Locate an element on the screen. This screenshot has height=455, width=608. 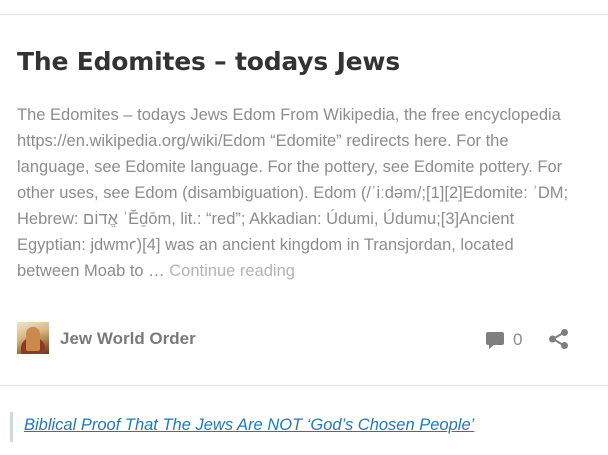
comment-bubble-icon is located at coordinates (495, 340).